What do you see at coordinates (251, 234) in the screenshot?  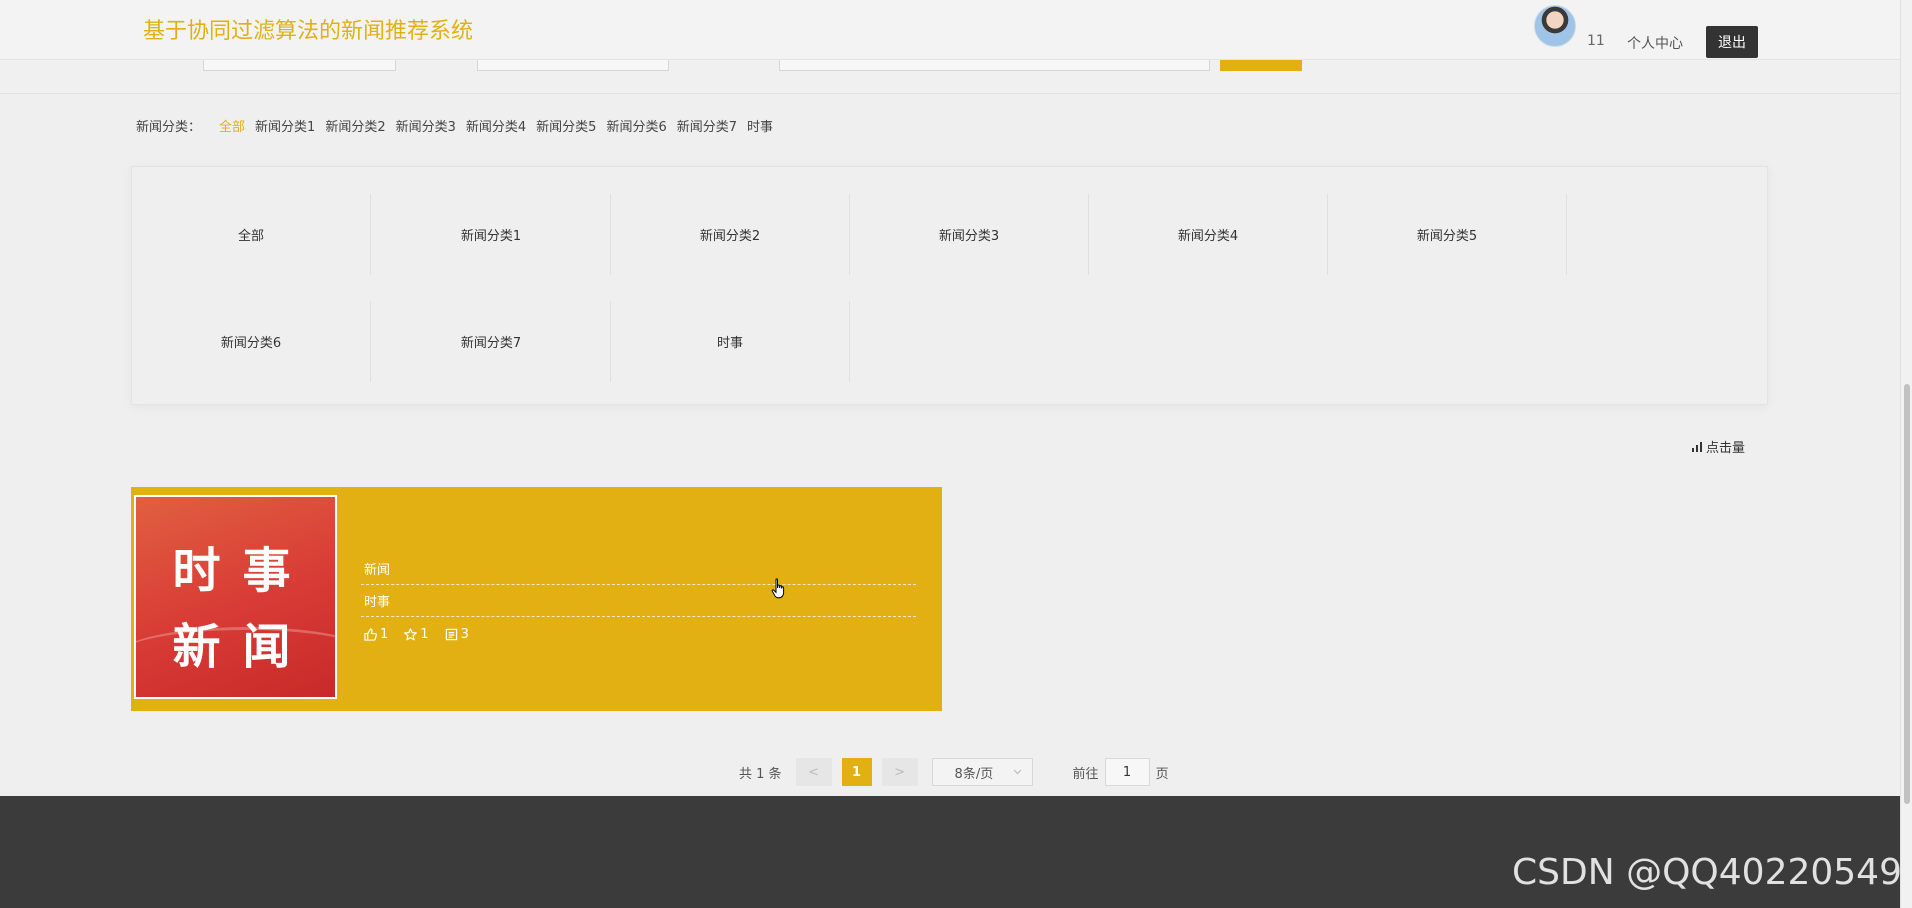 I see `category-cell-all: 全部` at bounding box center [251, 234].